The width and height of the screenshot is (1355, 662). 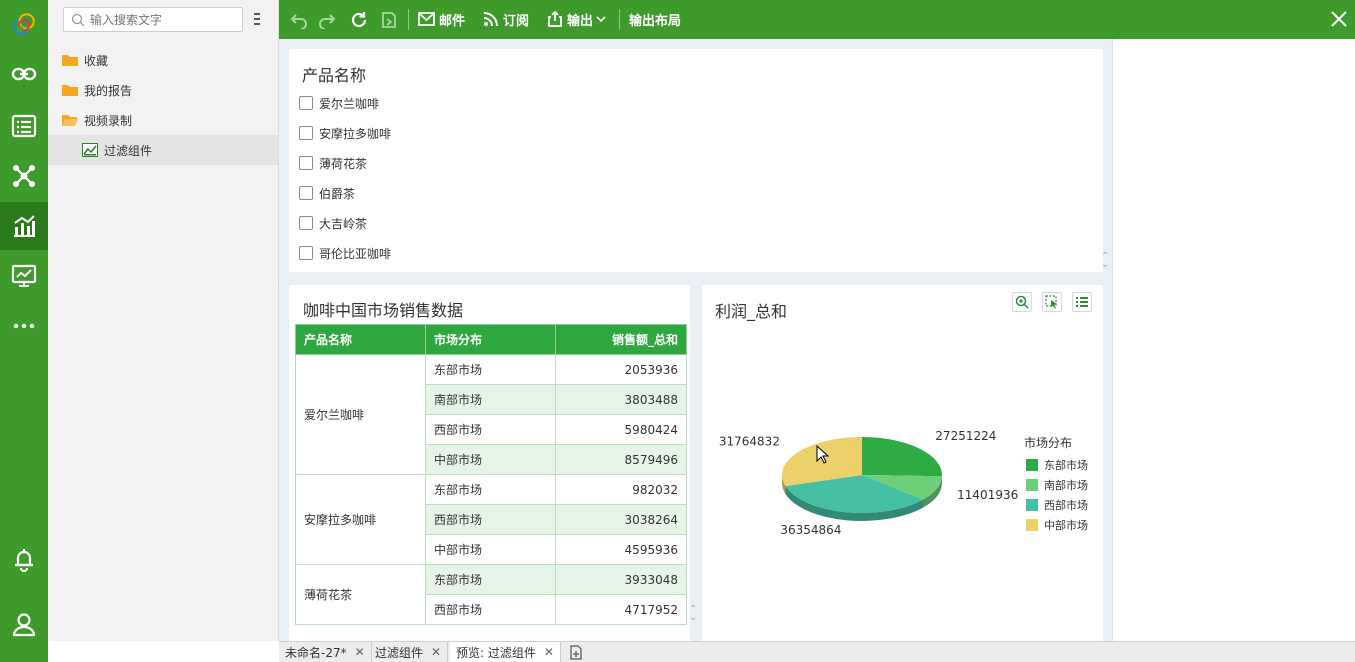 I want to click on tab-label: 过滤组件, so click(x=399, y=652).